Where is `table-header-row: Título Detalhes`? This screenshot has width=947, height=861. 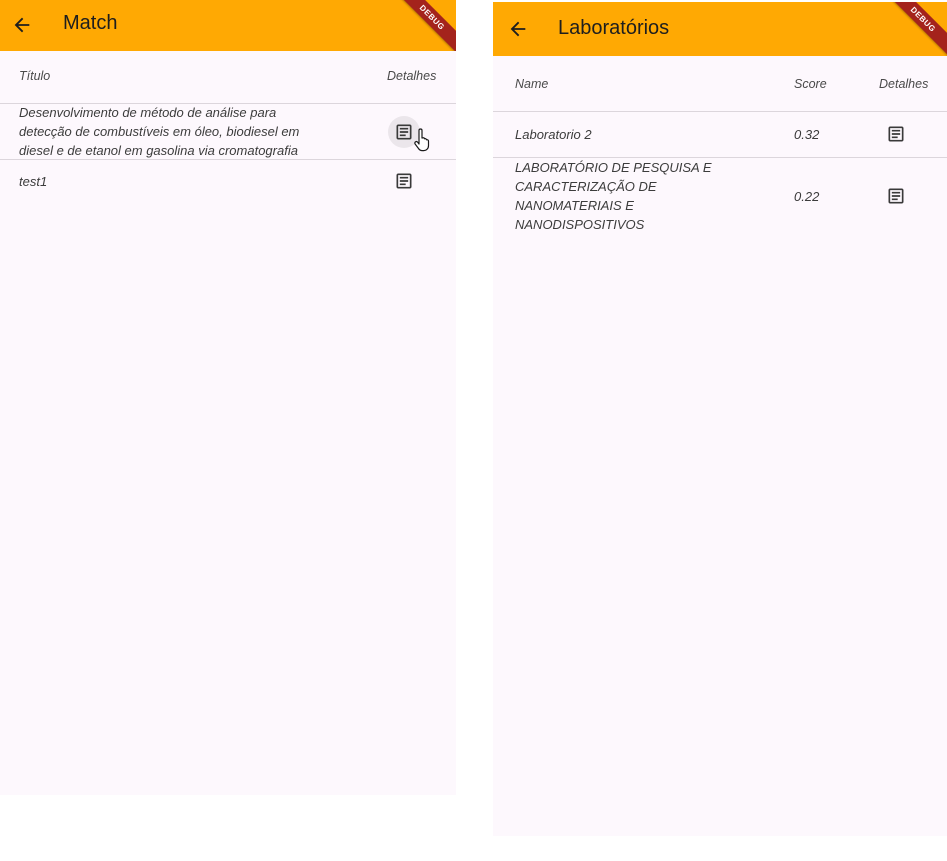 table-header-row: Título Detalhes is located at coordinates (228, 77).